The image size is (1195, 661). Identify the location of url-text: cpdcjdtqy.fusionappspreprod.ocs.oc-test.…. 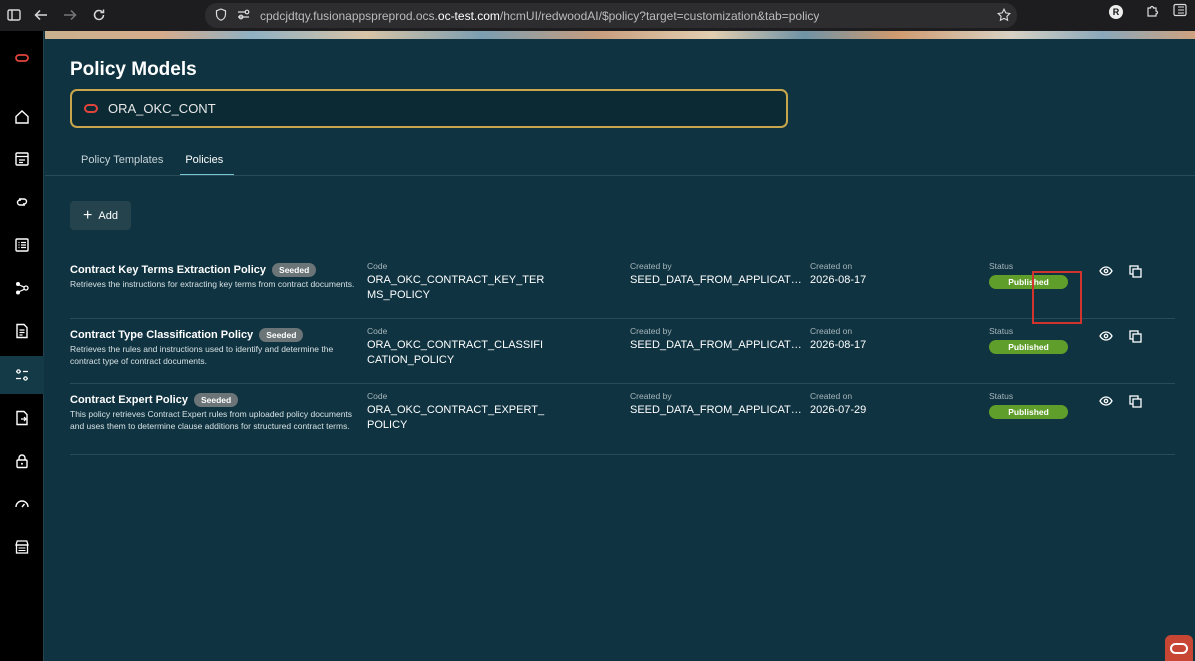
(539, 16).